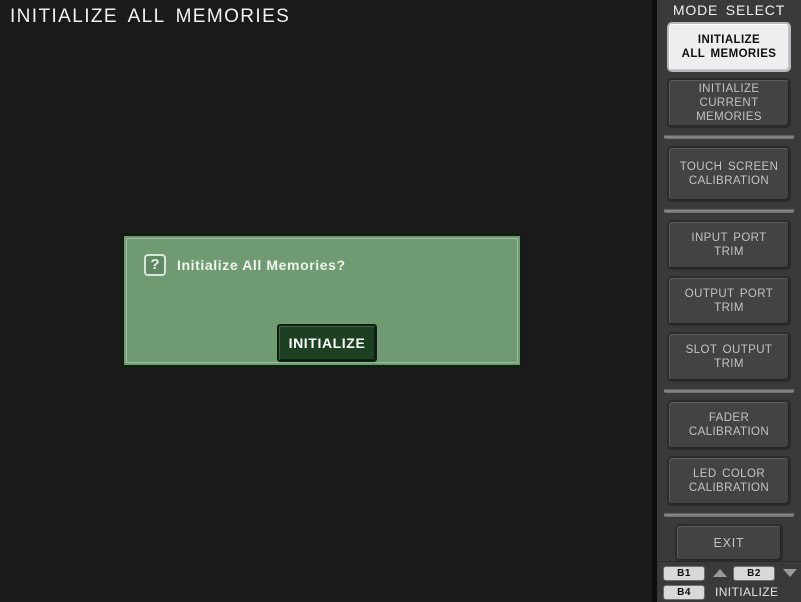  Describe the element at coordinates (729, 543) in the screenshot. I see `exit-button: EXIT` at that location.